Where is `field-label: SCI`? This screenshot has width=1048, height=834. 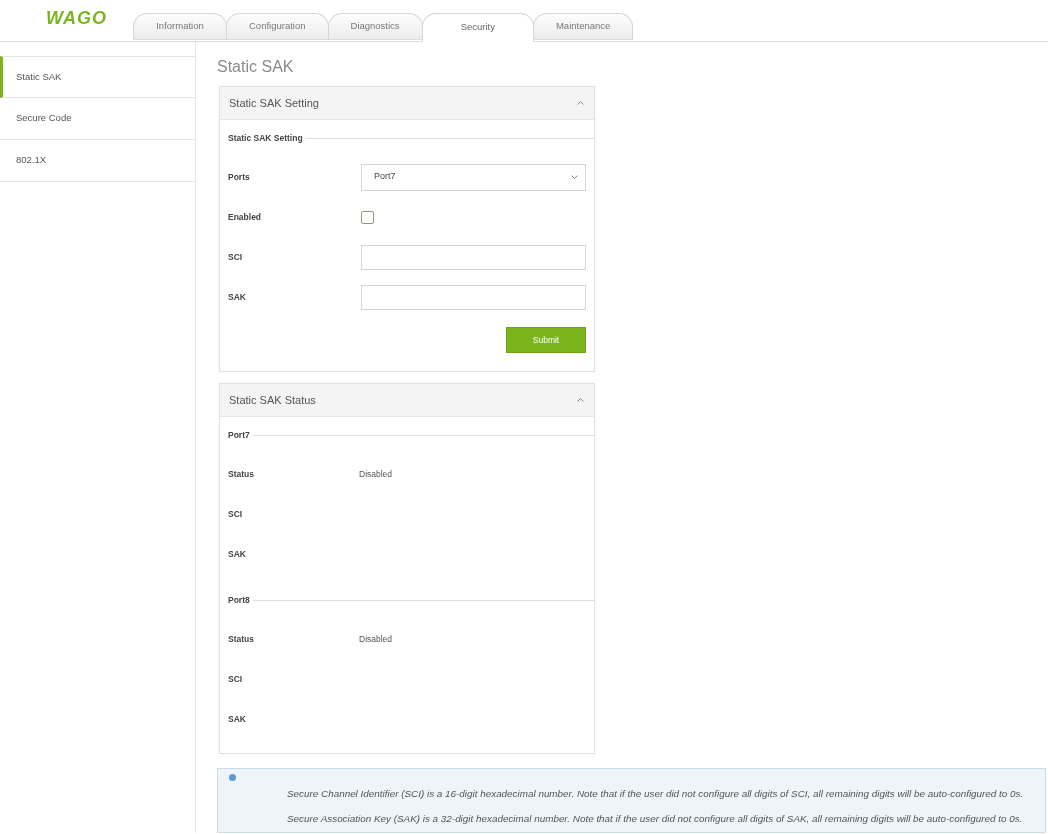 field-label: SCI is located at coordinates (236, 257).